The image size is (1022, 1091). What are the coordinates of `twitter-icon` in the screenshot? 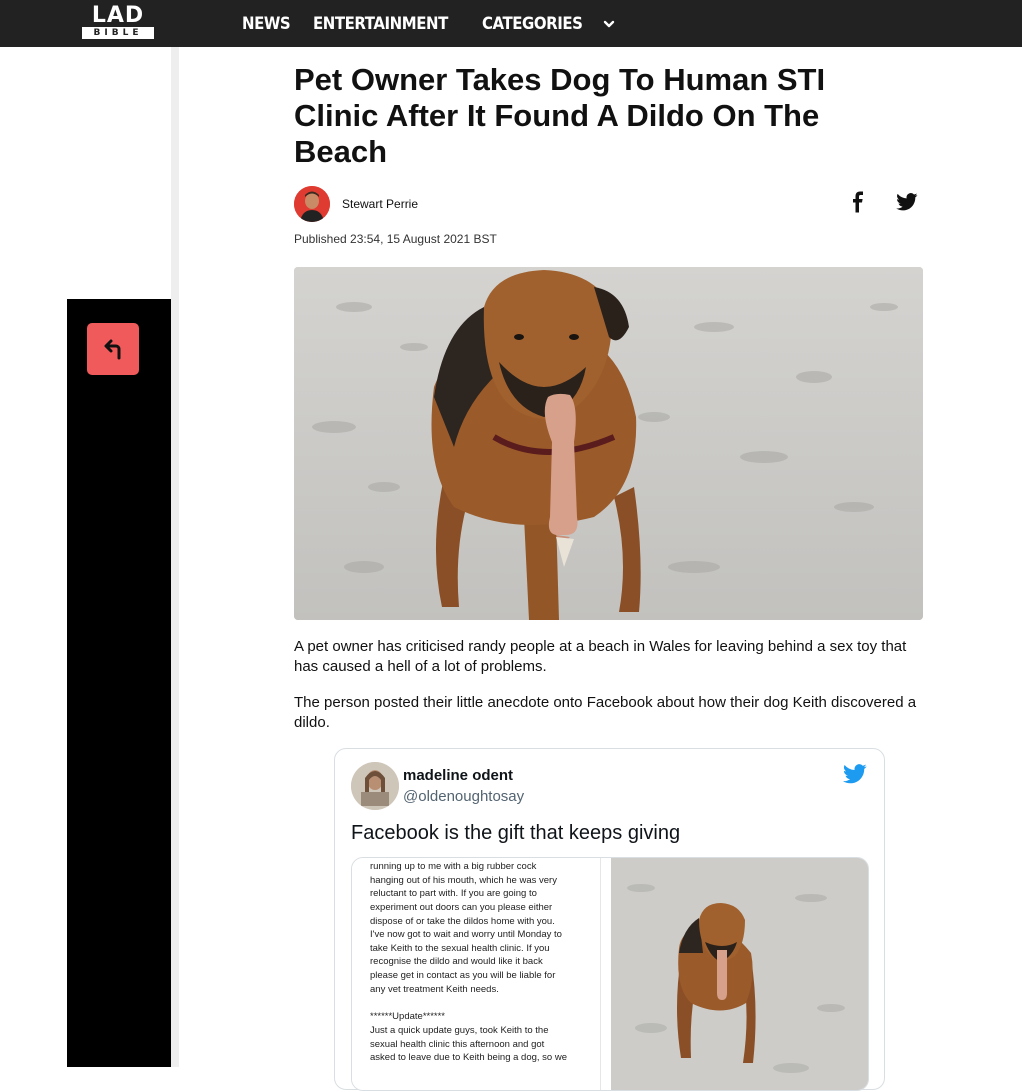 It's located at (907, 202).